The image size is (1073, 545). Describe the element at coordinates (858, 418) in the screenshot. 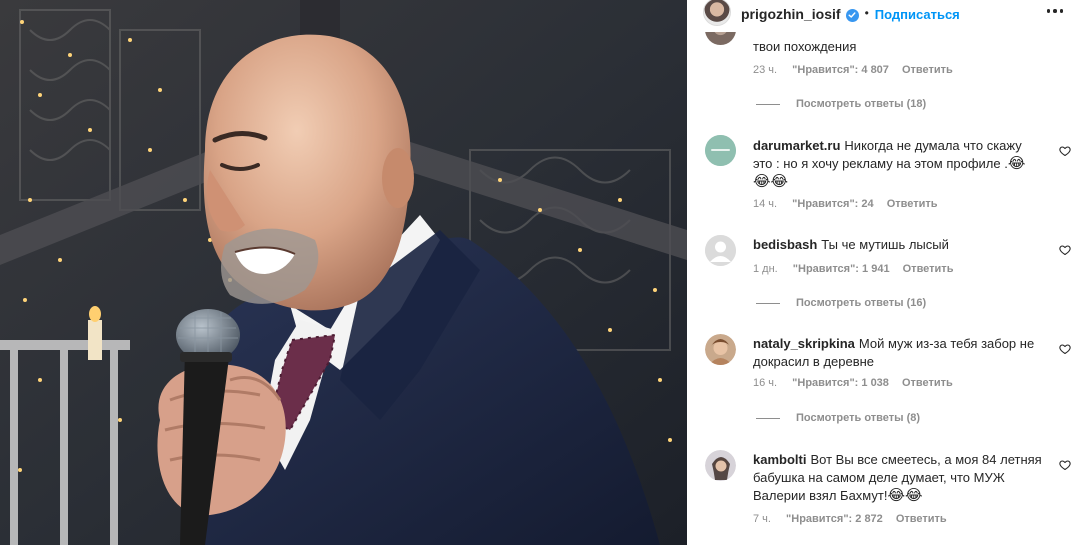

I see `view-replies-label: Посмотреть ответы (8)` at that location.